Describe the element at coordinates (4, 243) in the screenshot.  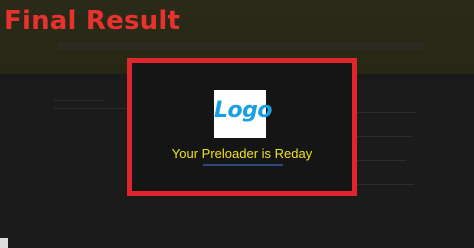
I see `page-corner-icon` at that location.